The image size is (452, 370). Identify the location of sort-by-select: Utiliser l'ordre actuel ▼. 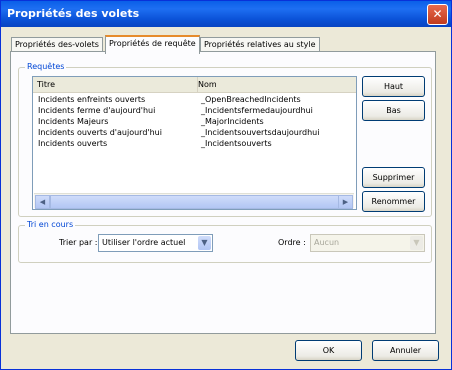
(155, 243).